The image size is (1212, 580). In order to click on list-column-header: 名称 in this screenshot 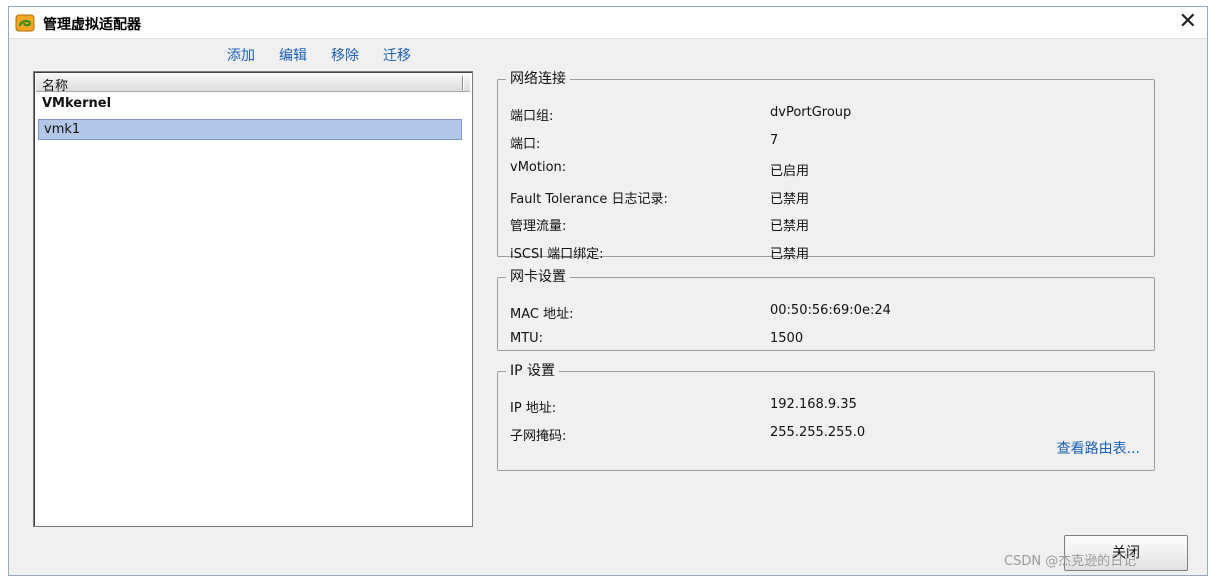, I will do `click(253, 84)`.